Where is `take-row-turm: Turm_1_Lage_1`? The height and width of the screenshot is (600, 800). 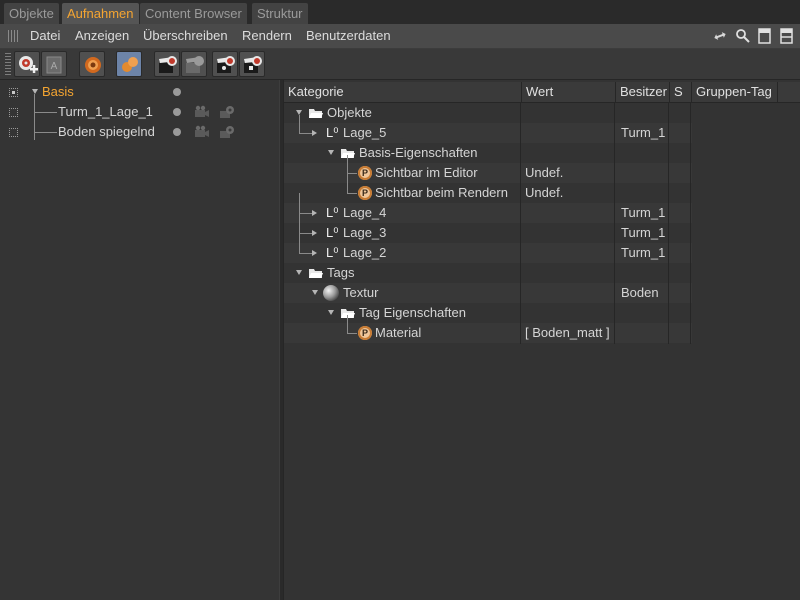 take-row-turm: Turm_1_Lage_1 is located at coordinates (139, 112).